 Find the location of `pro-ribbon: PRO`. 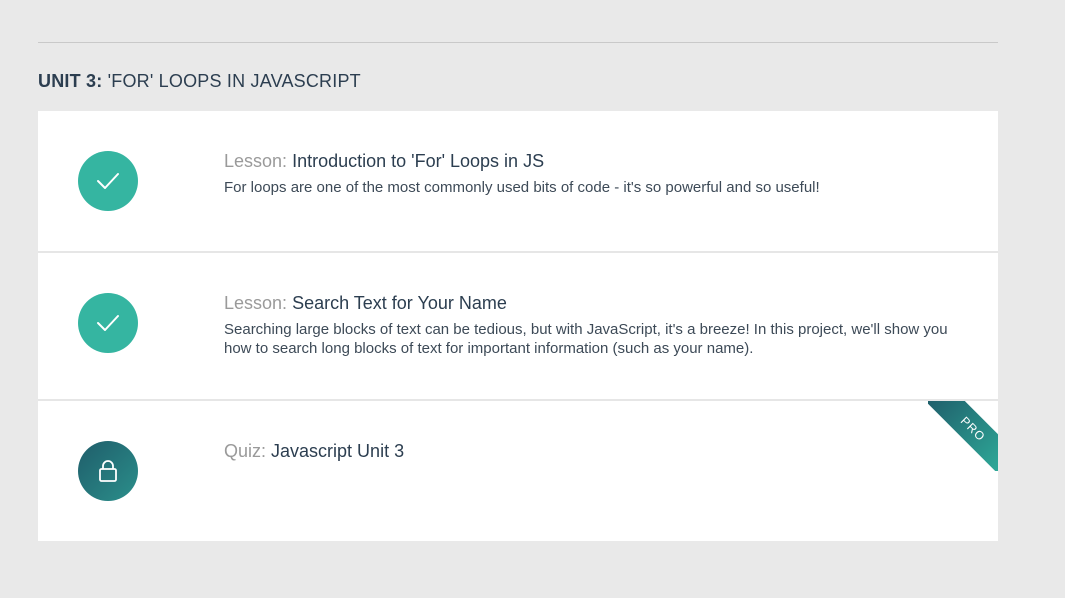

pro-ribbon: PRO is located at coordinates (963, 436).